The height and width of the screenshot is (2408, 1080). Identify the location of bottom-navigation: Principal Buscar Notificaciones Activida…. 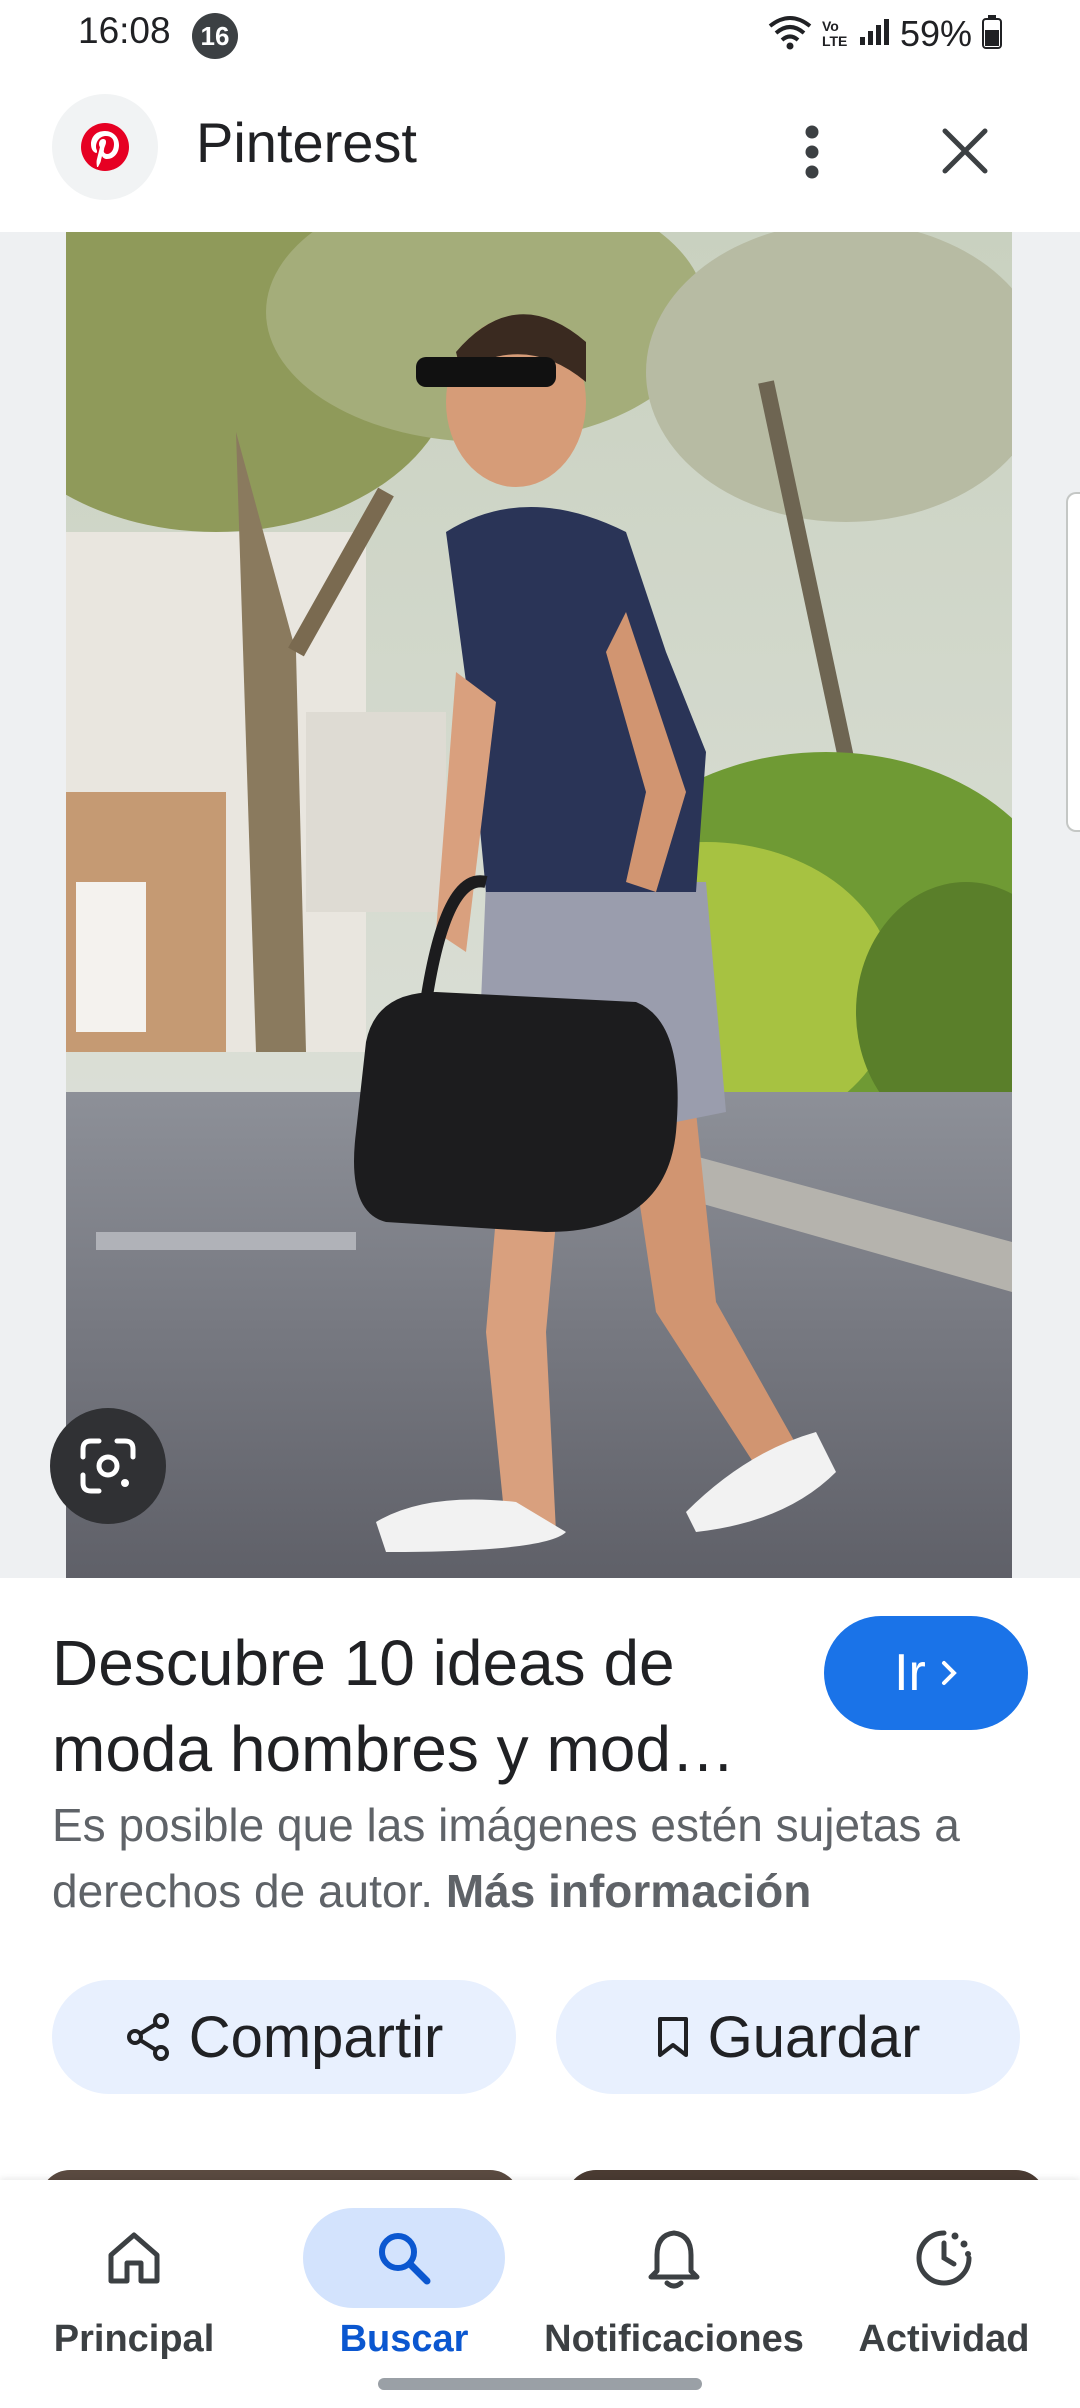
(540, 2294).